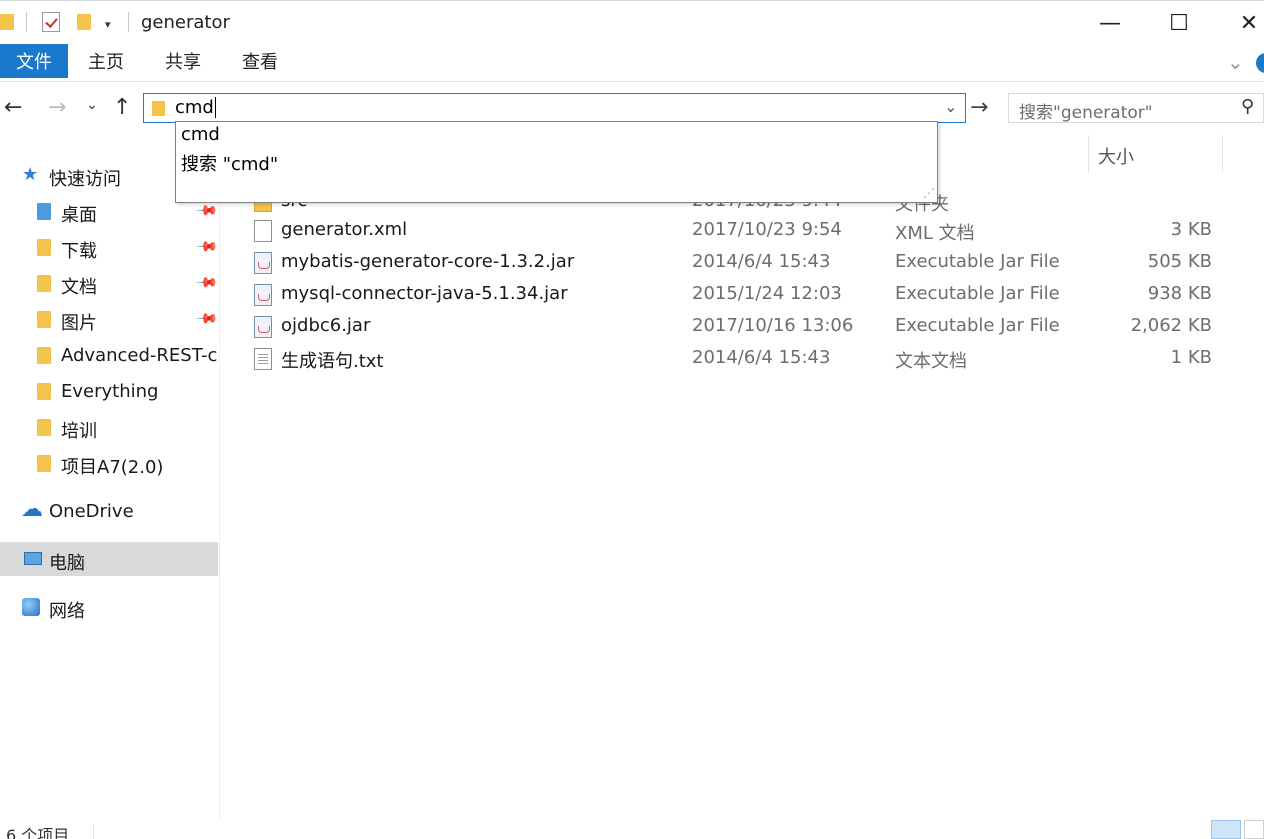 The image size is (1264, 839). I want to click on sidebar-item-training: 培训, so click(109, 428).